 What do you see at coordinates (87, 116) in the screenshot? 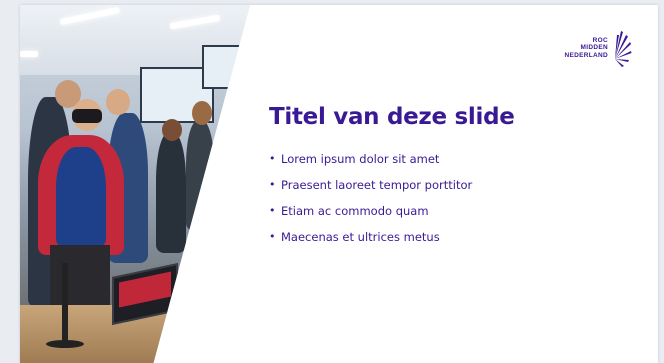
I see `vr-headset` at bounding box center [87, 116].